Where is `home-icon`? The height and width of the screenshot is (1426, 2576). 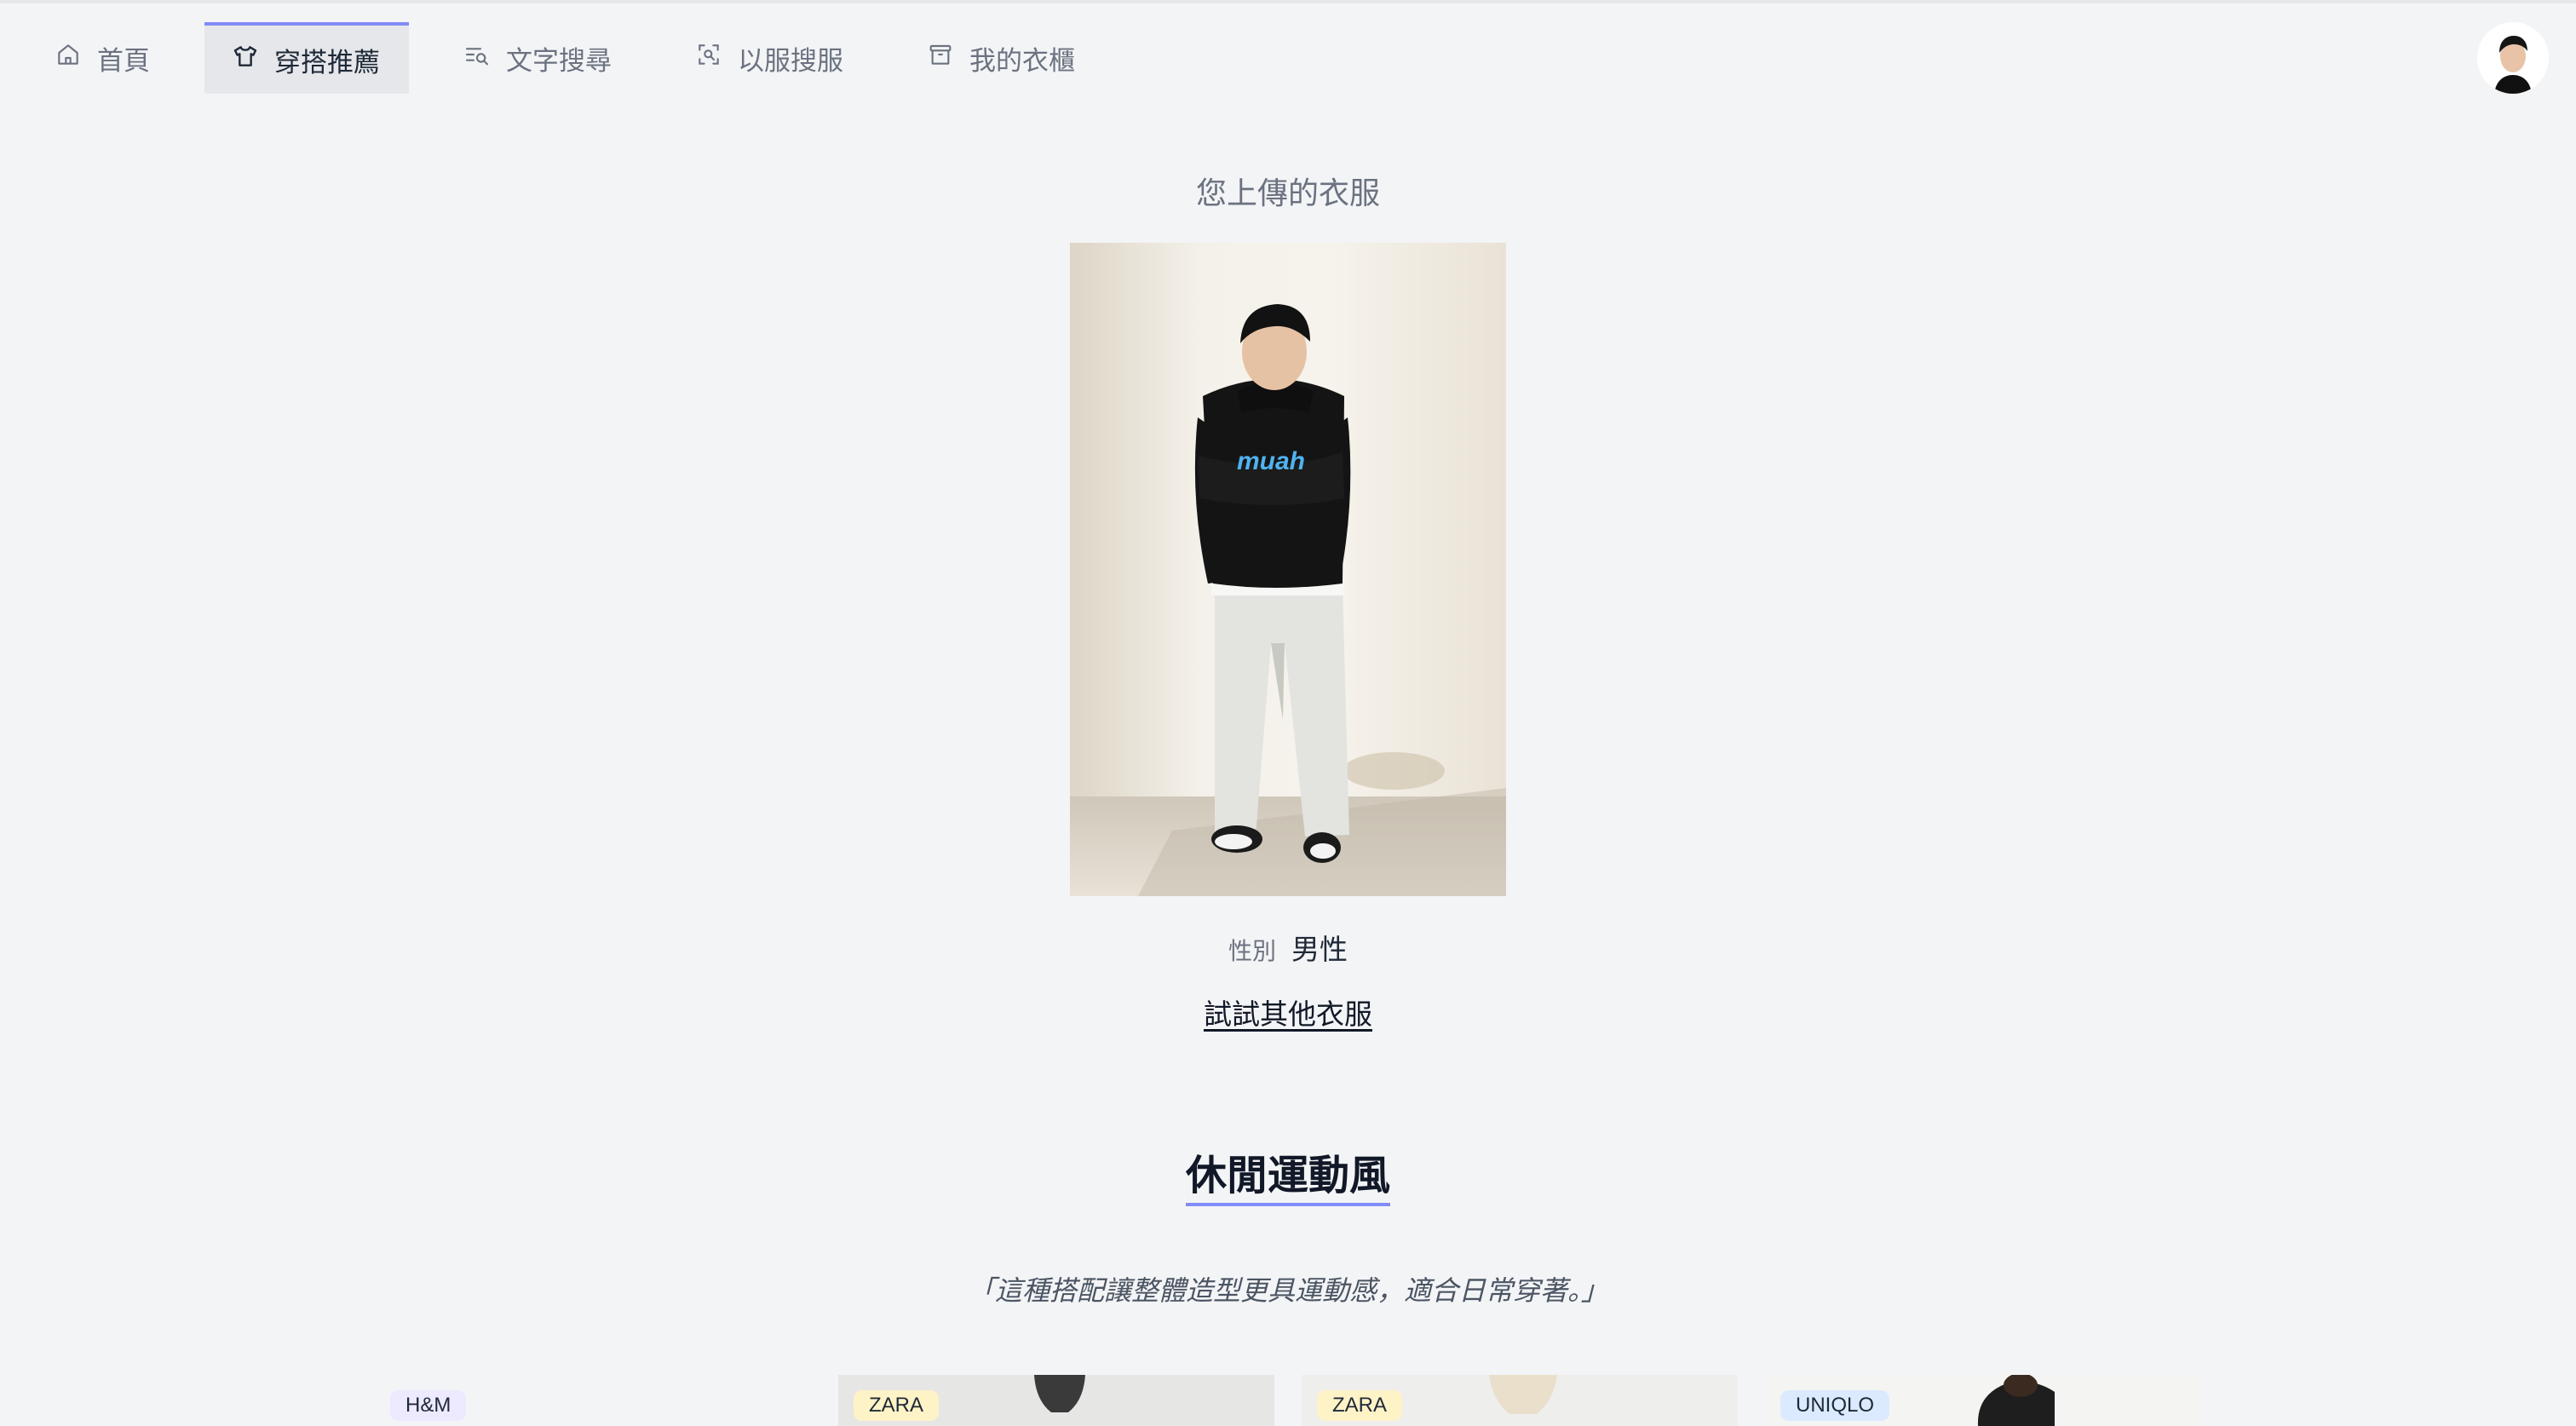 home-icon is located at coordinates (68, 58).